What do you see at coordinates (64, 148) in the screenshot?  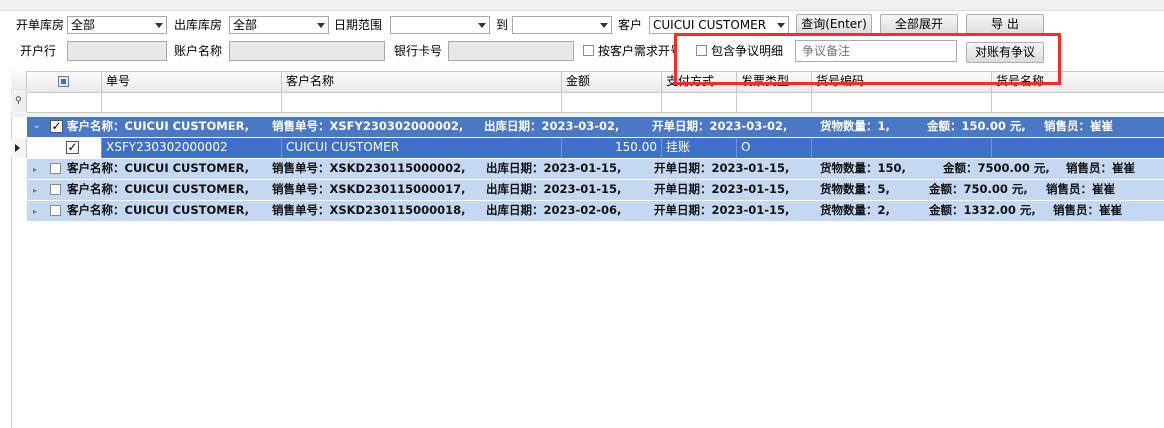 I see `detail-select-cell: ✓` at bounding box center [64, 148].